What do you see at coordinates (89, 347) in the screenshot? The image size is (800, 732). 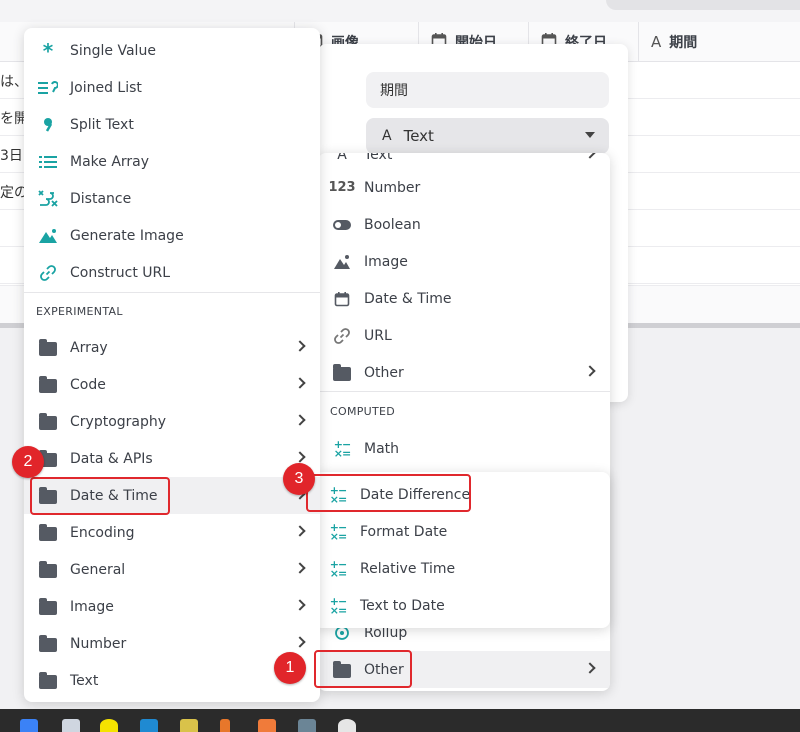 I see `menu-item-label: Array` at bounding box center [89, 347].